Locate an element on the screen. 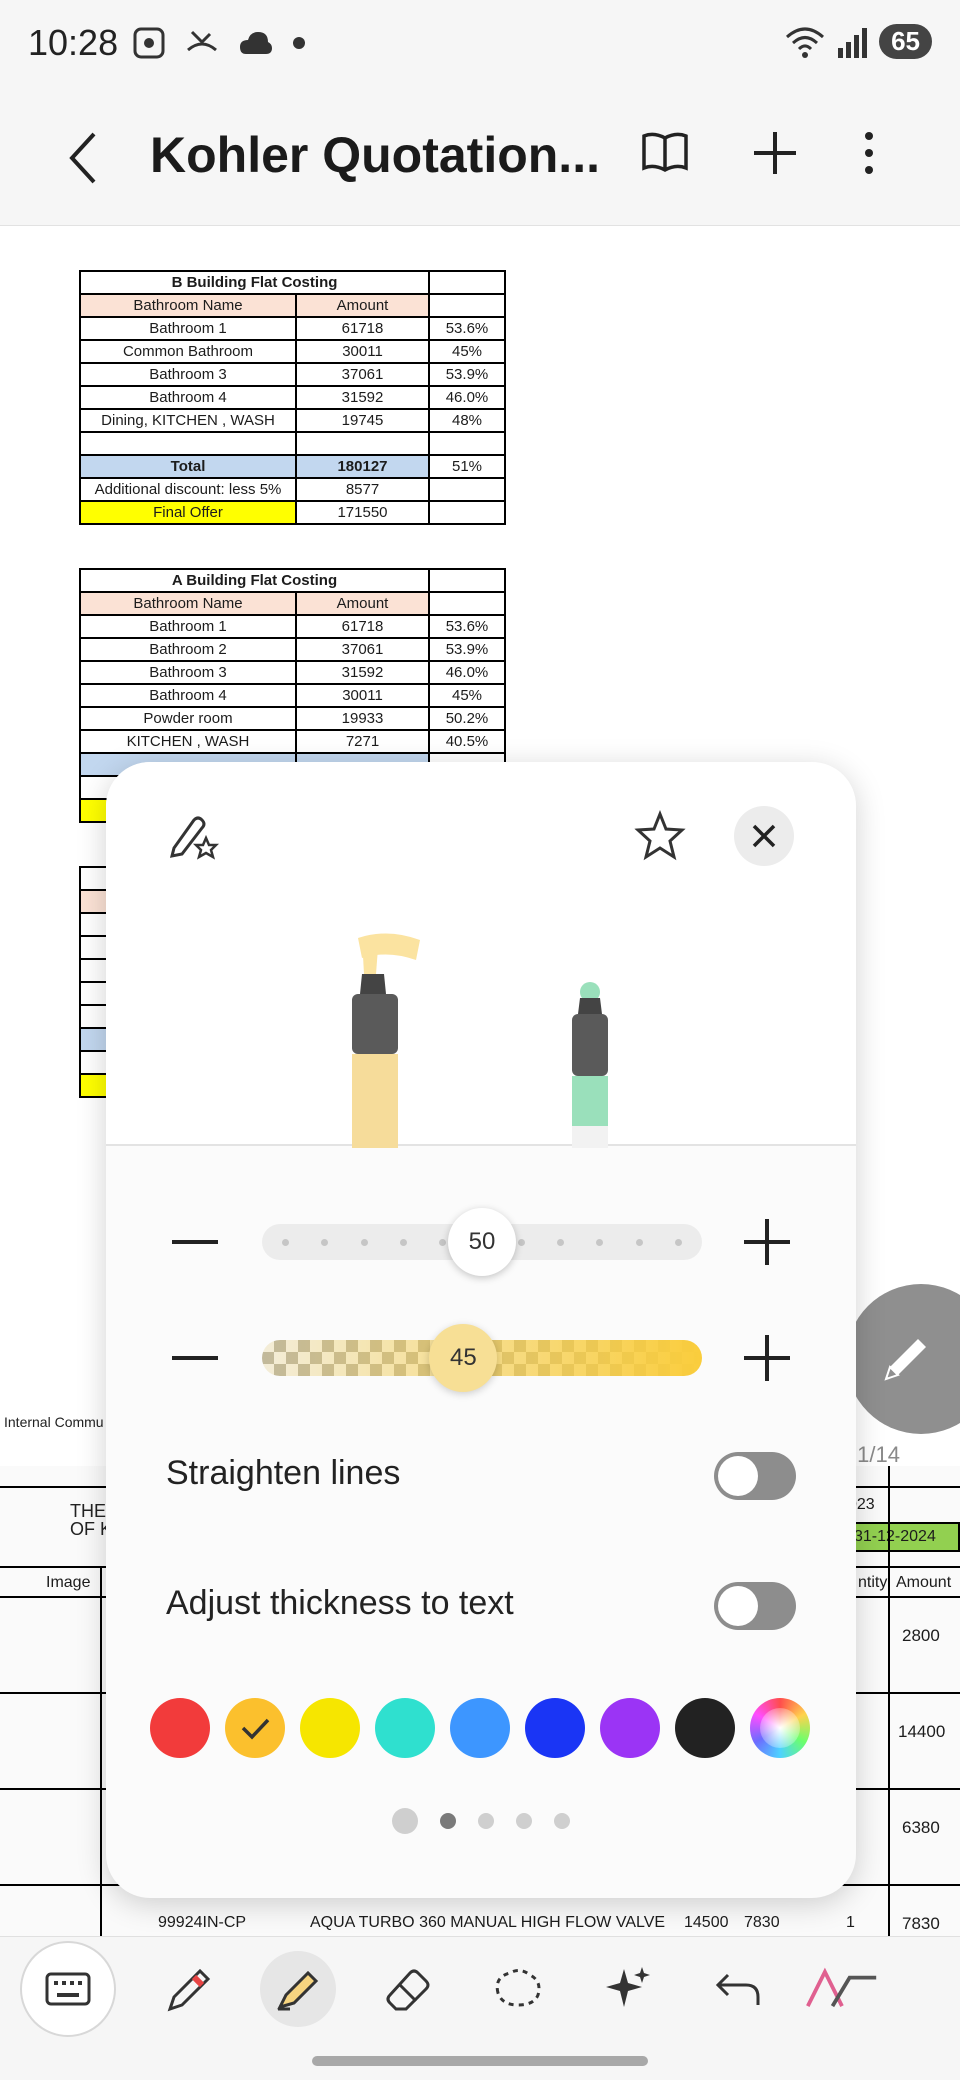 This screenshot has height=2080, width=960. more-options-icon is located at coordinates (869, 153).